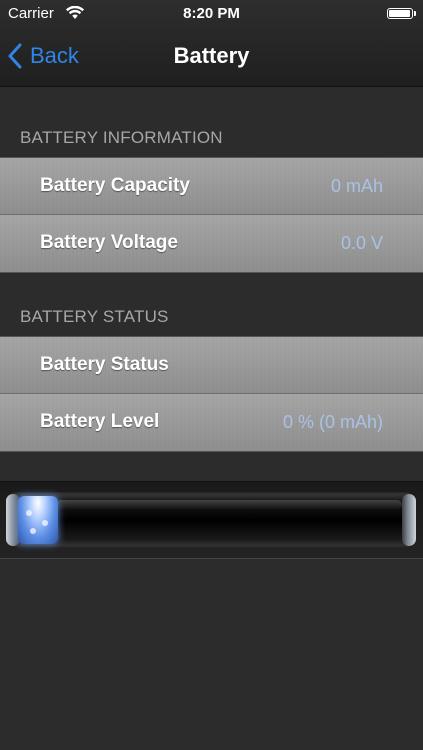  Describe the element at coordinates (121, 137) in the screenshot. I see `section-header-battery-information: BATTERY INFORMATION` at that location.